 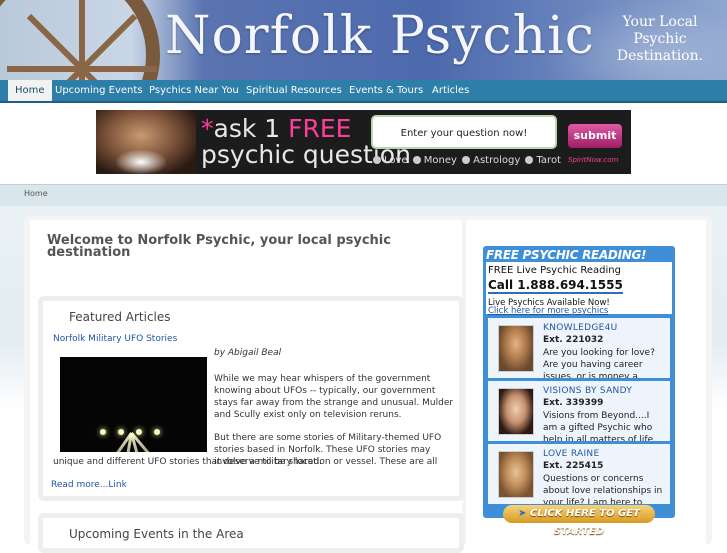 What do you see at coordinates (524, 513) in the screenshot?
I see `arrow-icon: ➤` at bounding box center [524, 513].